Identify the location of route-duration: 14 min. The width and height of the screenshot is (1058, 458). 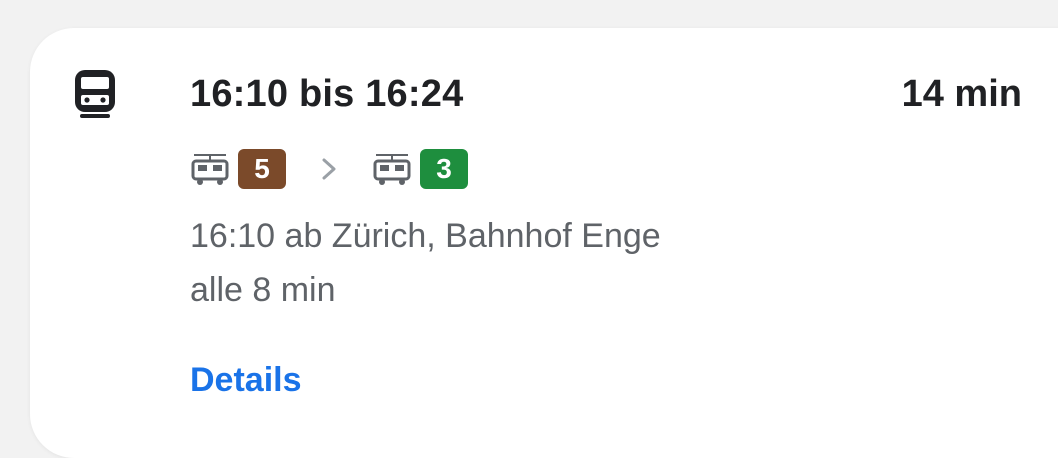
(961, 94).